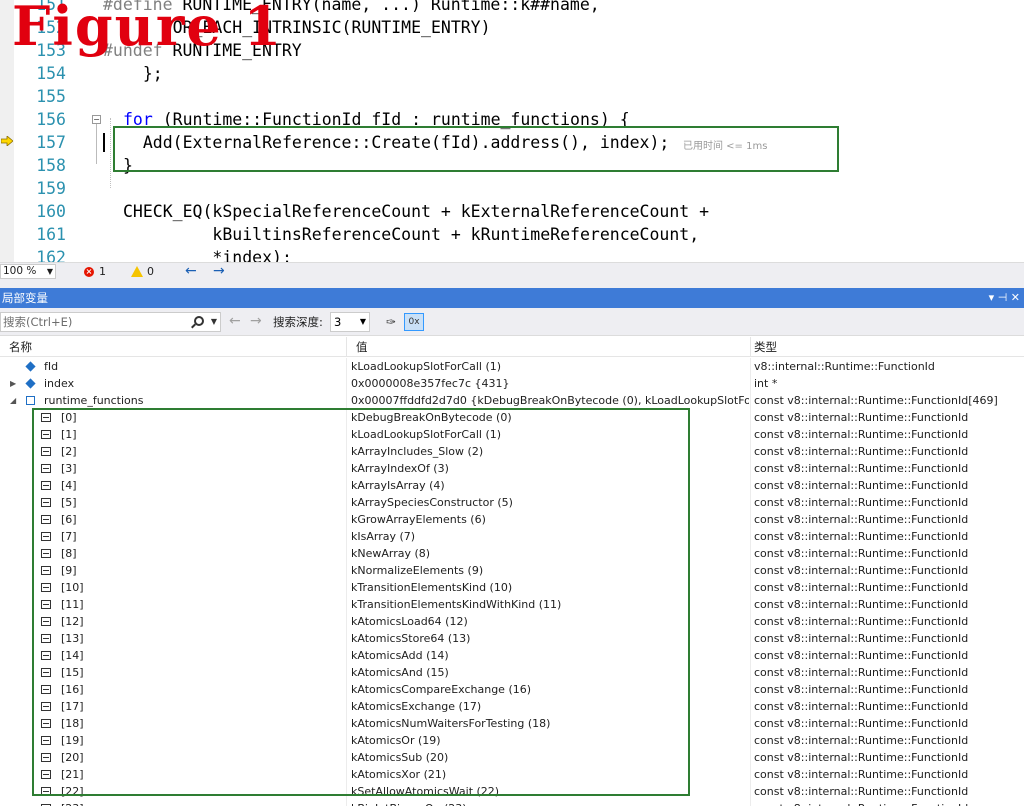  What do you see at coordinates (199, 321) in the screenshot?
I see `search-icon` at bounding box center [199, 321].